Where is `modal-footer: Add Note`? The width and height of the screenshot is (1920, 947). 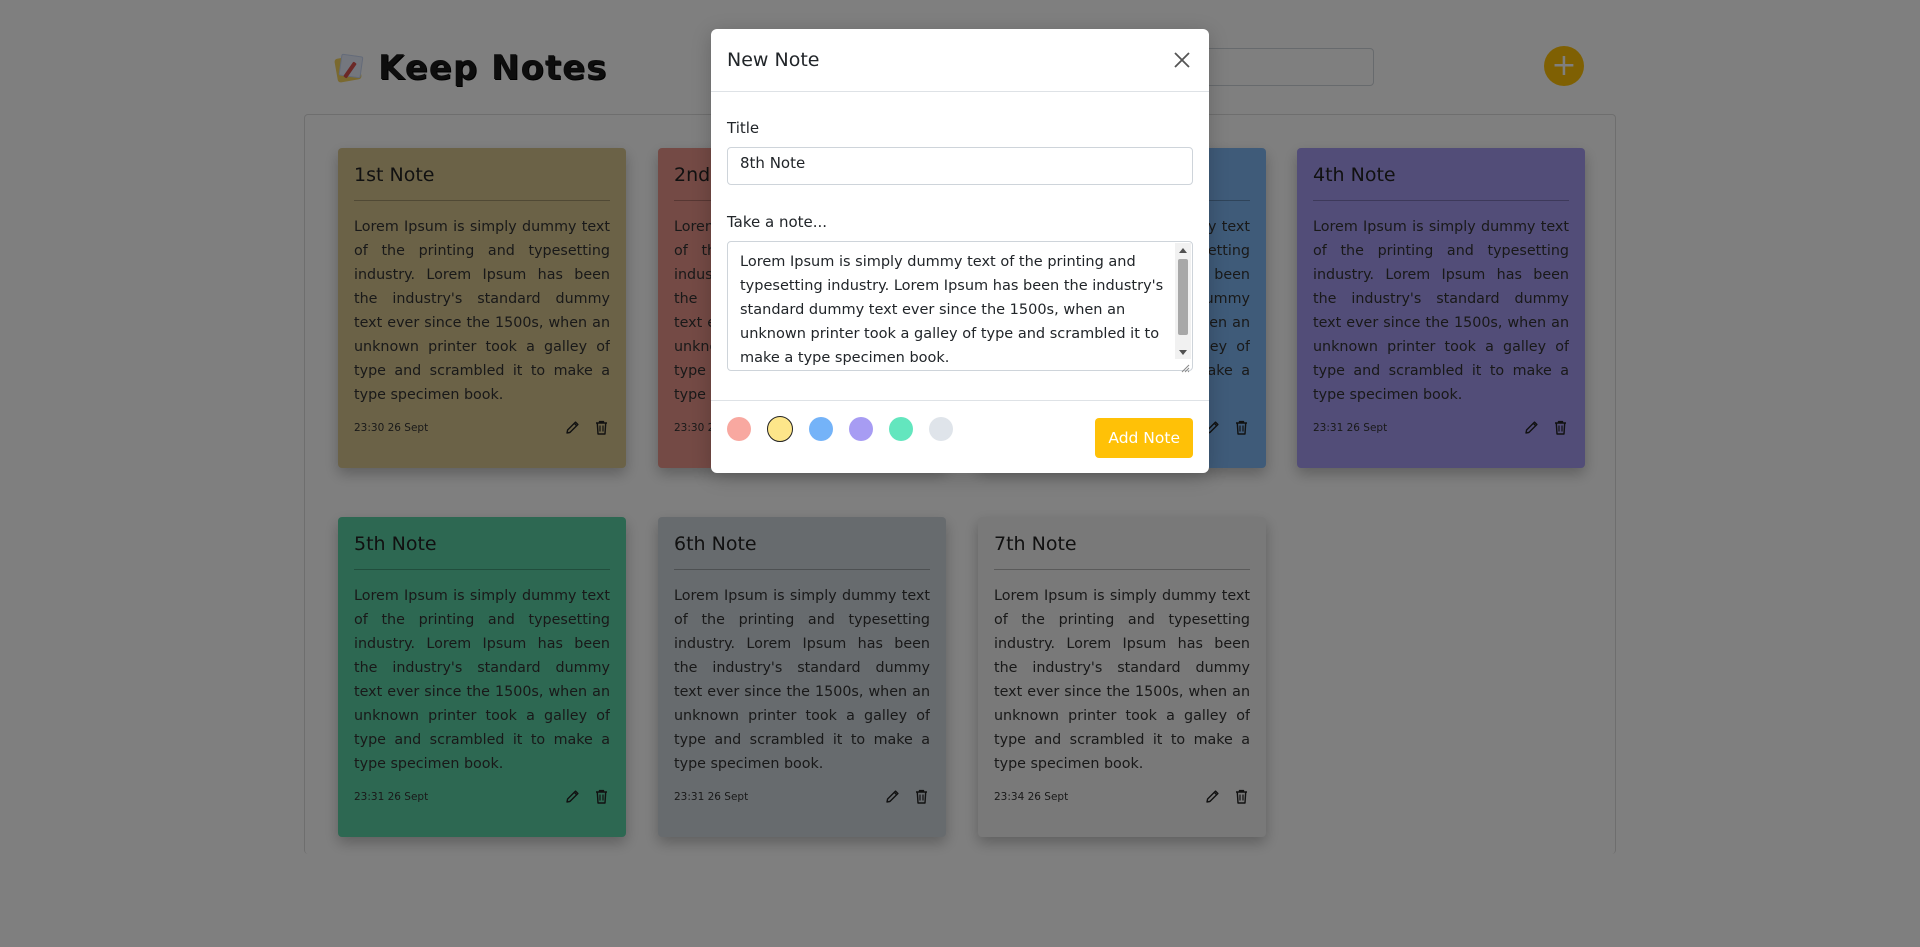
modal-footer: Add Note is located at coordinates (960, 436).